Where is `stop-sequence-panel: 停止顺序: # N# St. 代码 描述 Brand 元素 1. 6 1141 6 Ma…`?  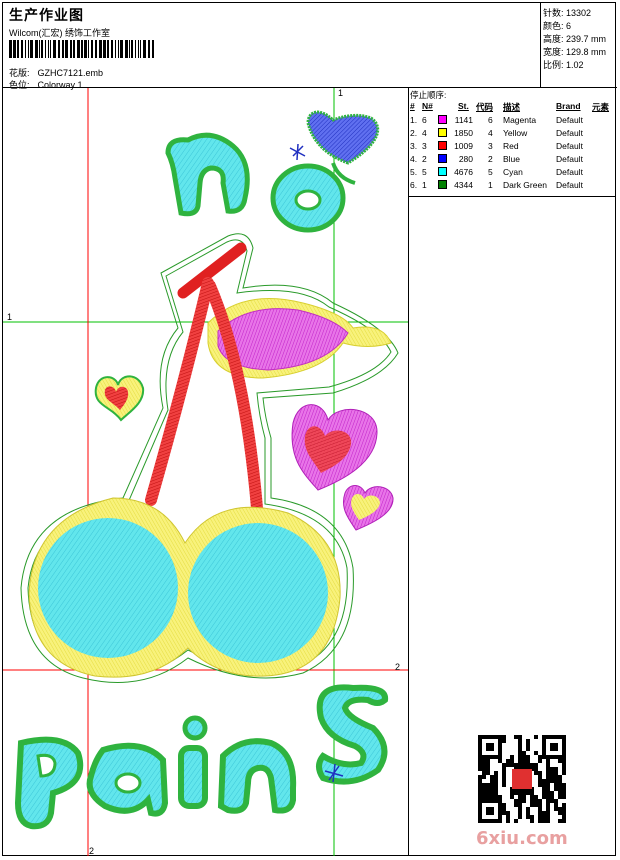 stop-sequence-panel: 停止顺序: # N# St. 代码 描述 Brand 元素 1. 6 1141 6 Ma… is located at coordinates (512, 142).